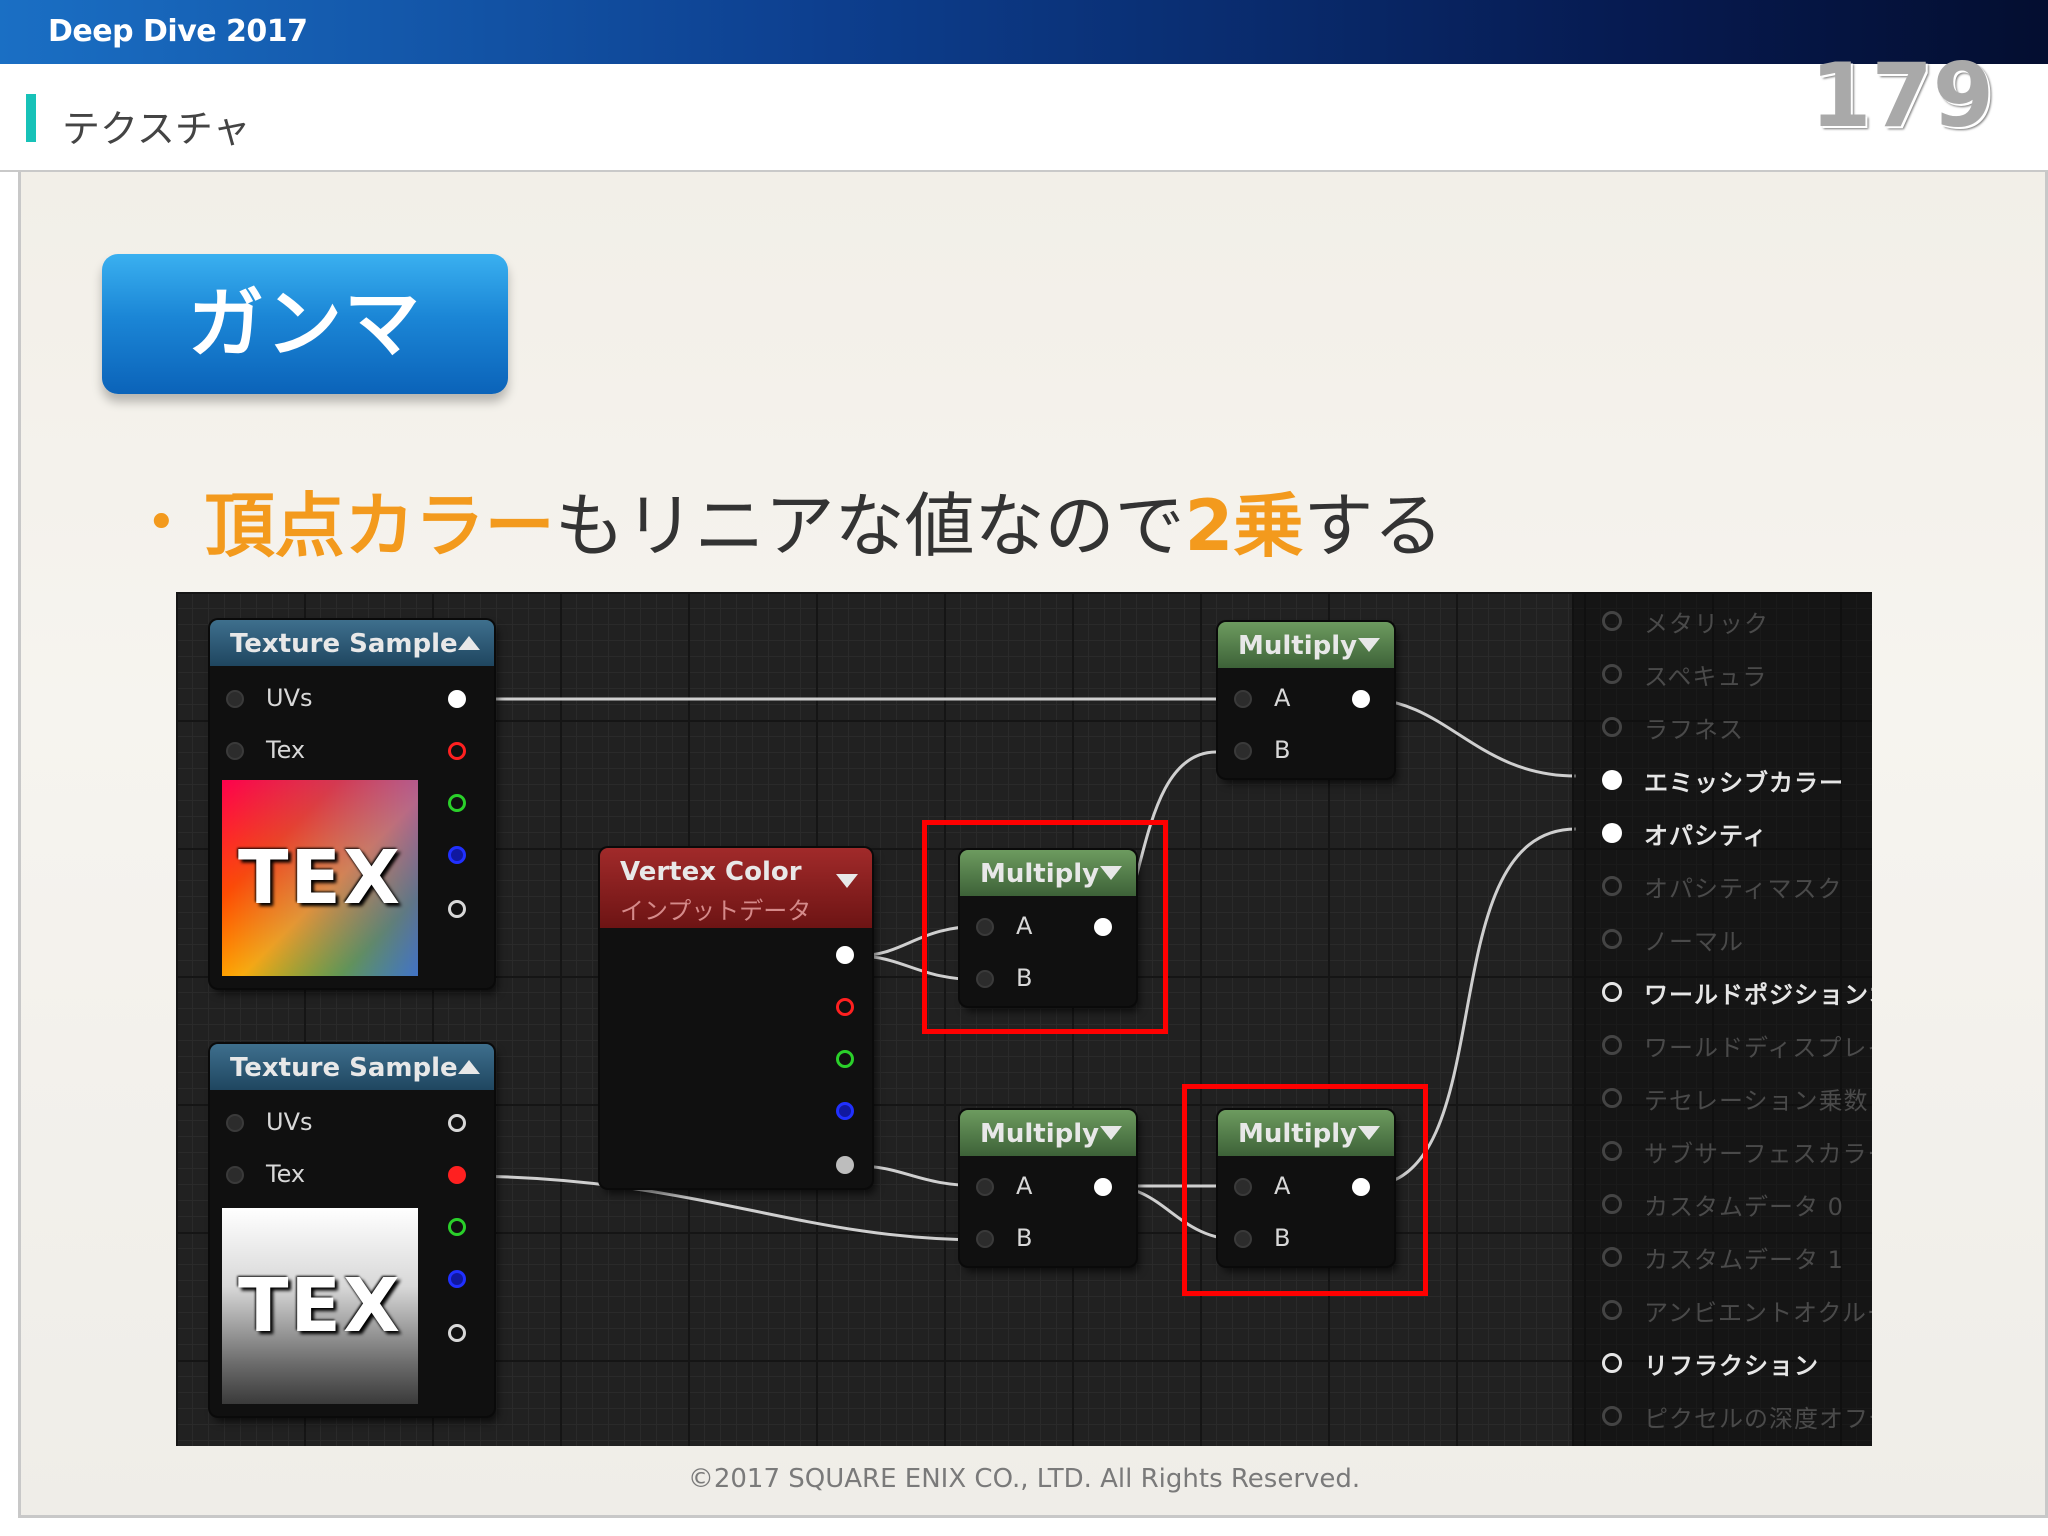 This screenshot has height=1536, width=2048. I want to click on output-label: カスタムデータ 1, so click(1744, 1260).